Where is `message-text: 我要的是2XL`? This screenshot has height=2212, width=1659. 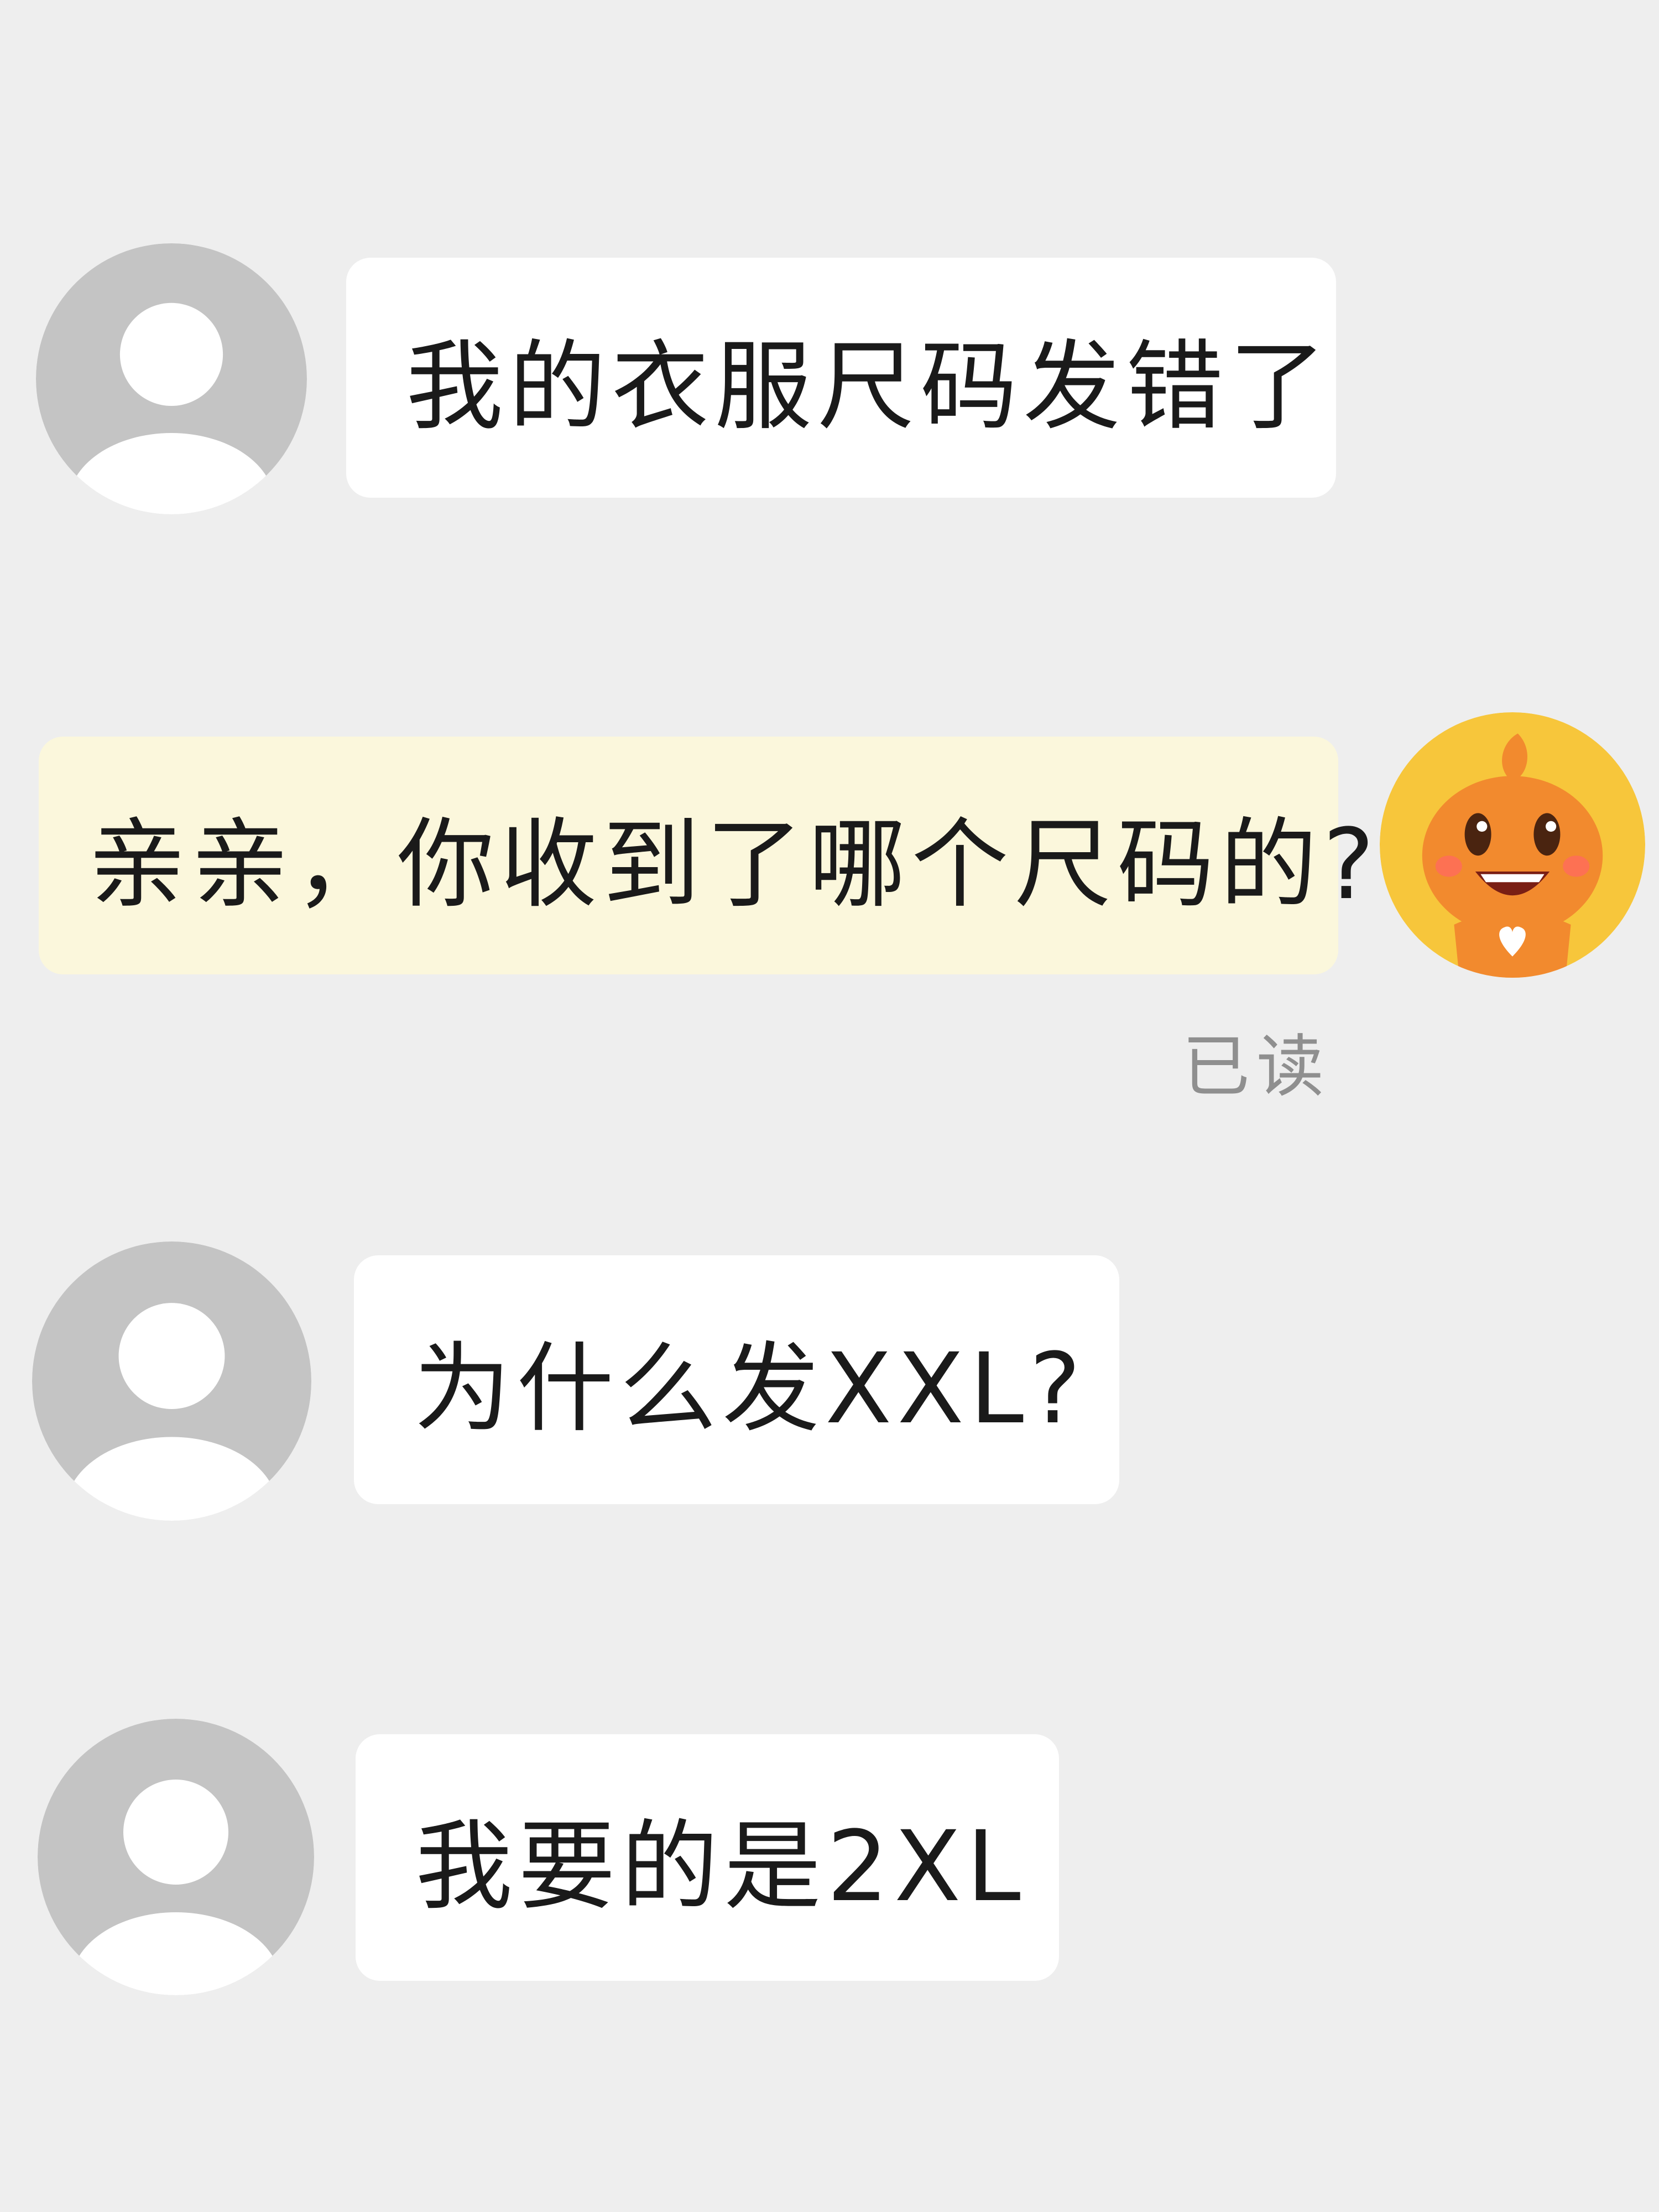 message-text: 我要的是2XL is located at coordinates (720, 1866).